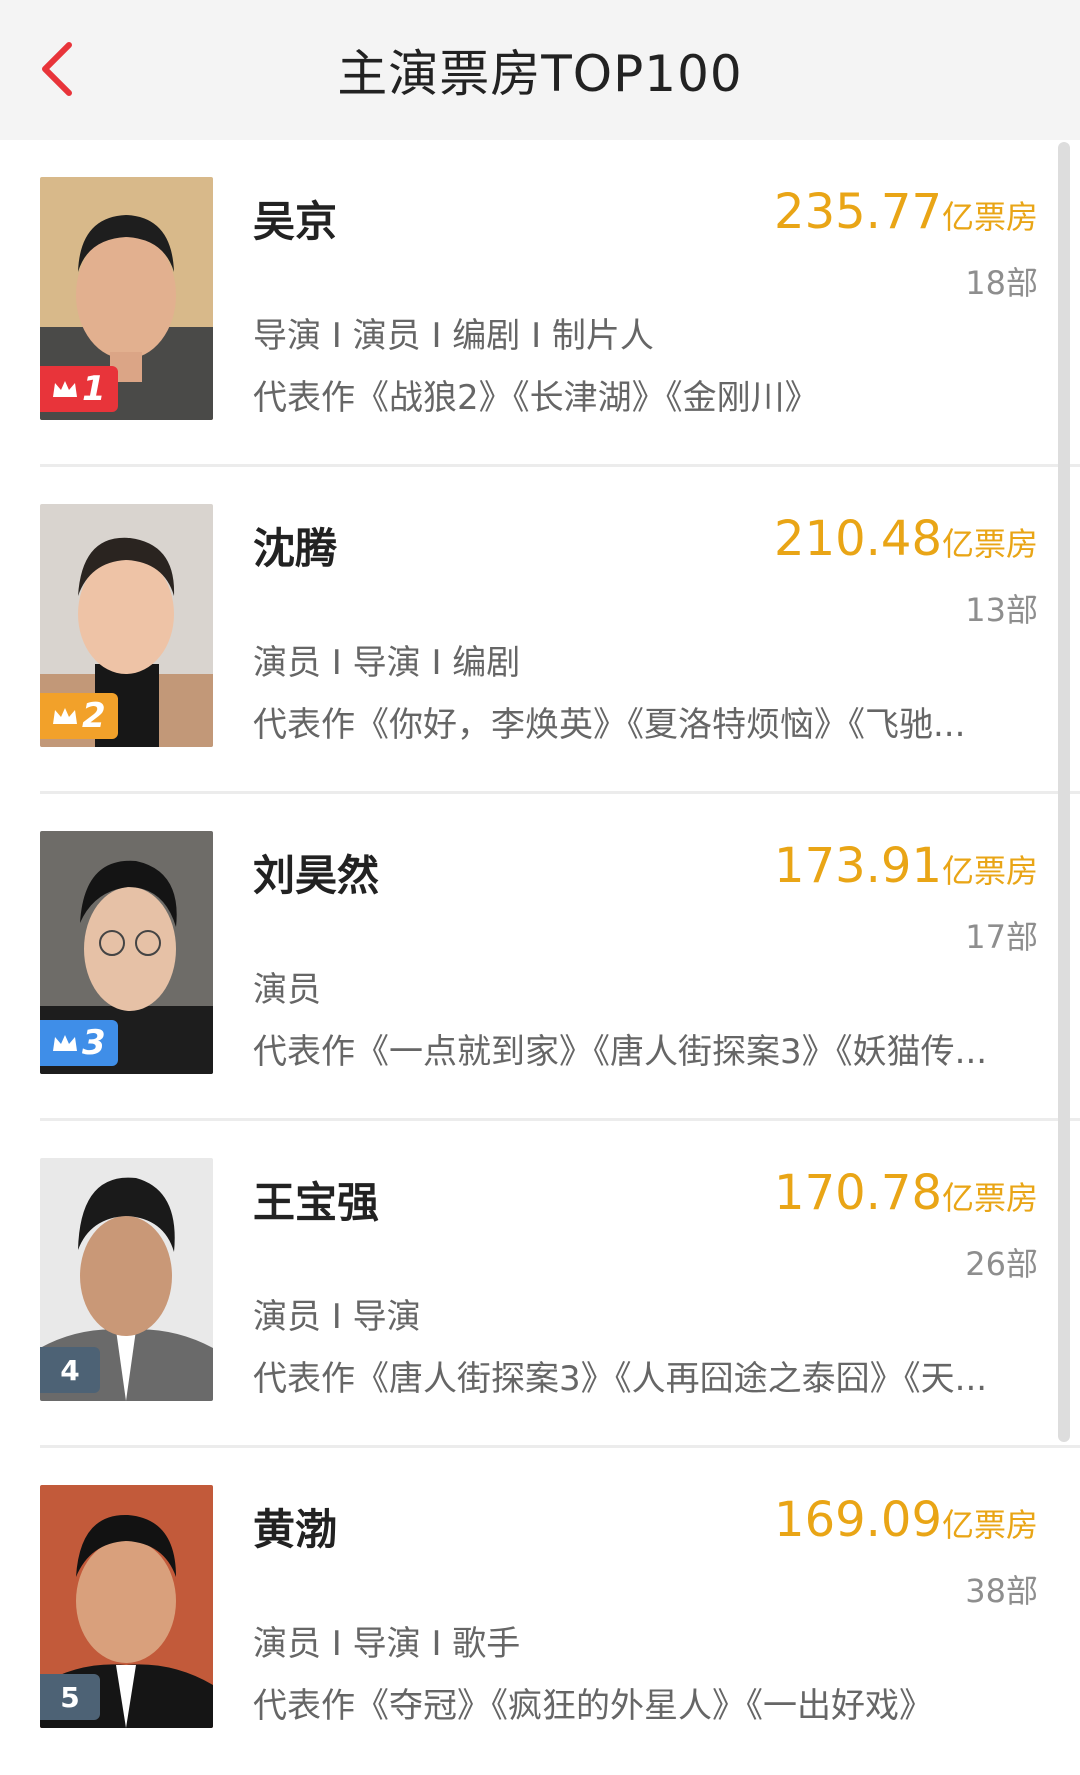 Image resolution: width=1080 pixels, height=1775 pixels. I want to click on actor-name: 刘昊然, so click(316, 875).